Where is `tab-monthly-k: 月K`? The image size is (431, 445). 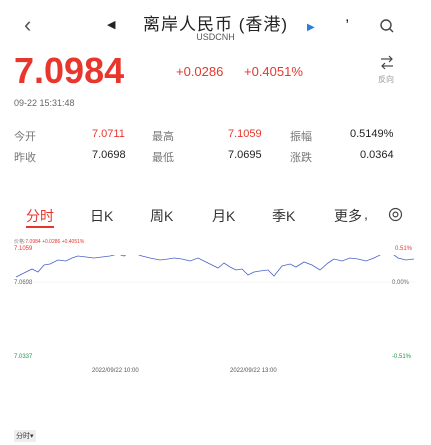 tab-monthly-k: 月K is located at coordinates (223, 216).